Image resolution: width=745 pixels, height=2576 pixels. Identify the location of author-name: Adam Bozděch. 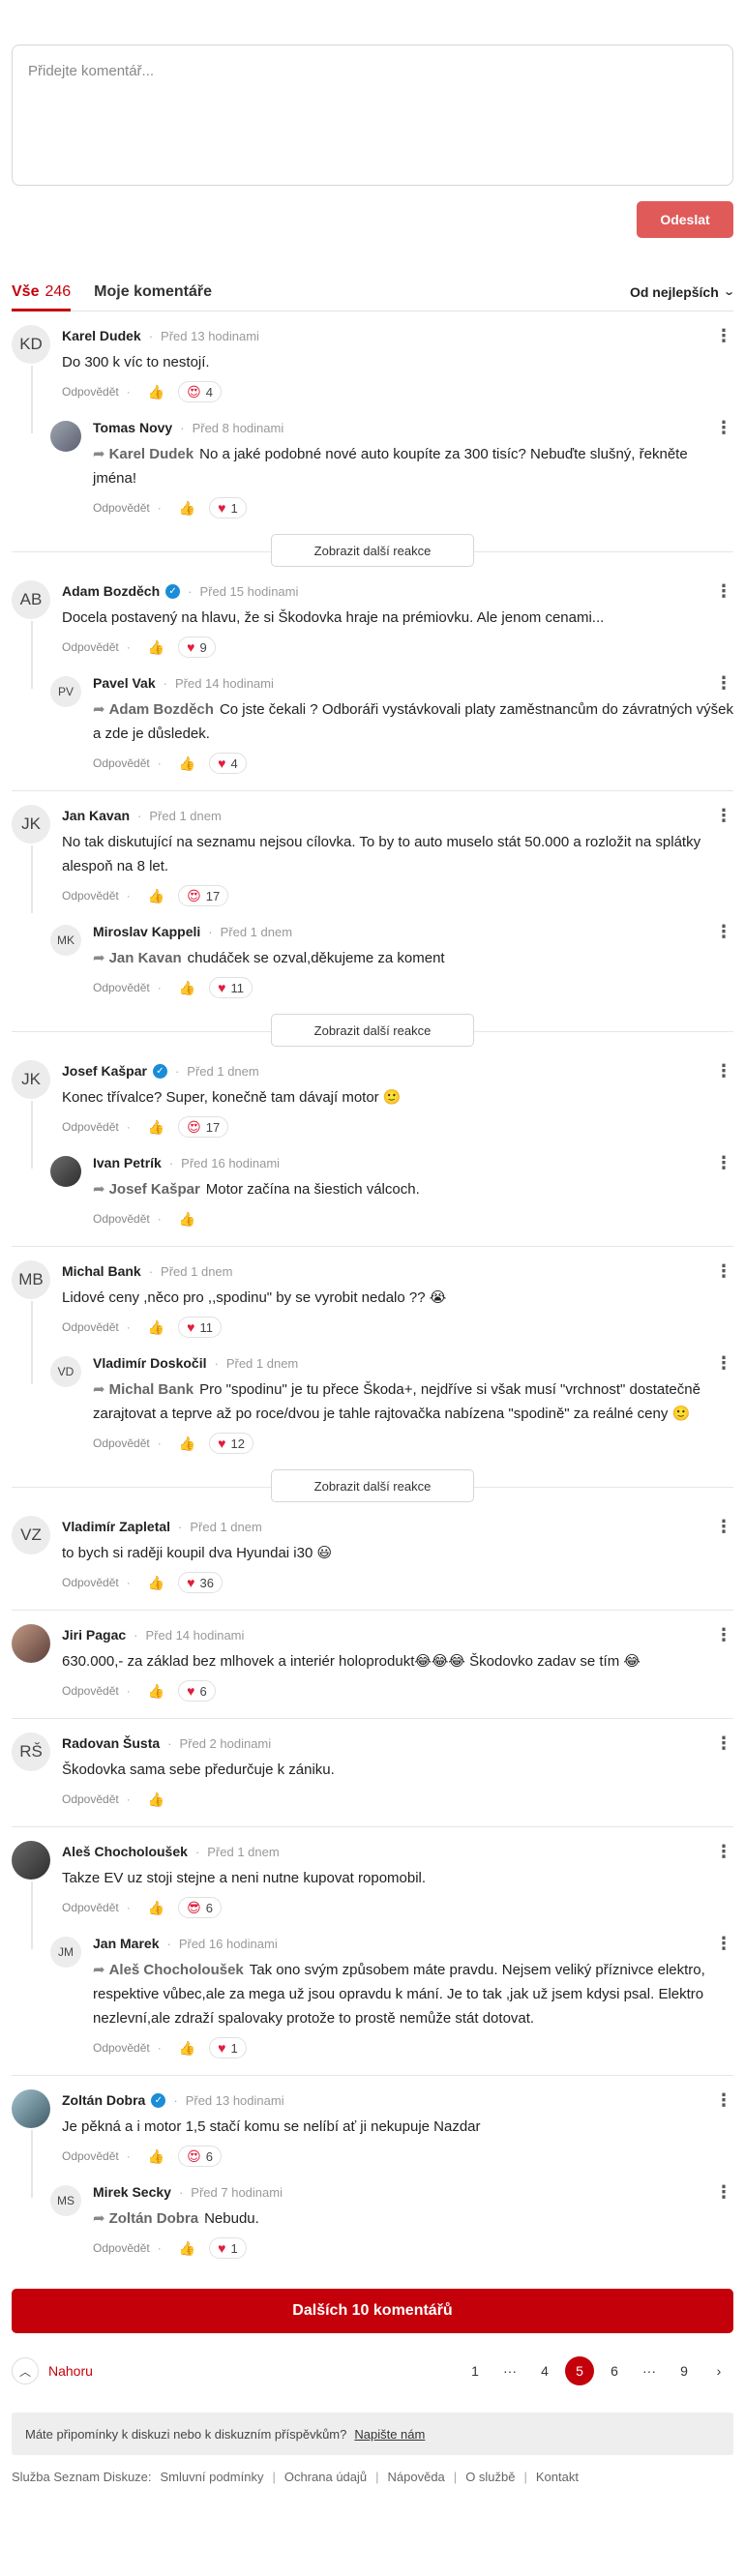
(111, 591).